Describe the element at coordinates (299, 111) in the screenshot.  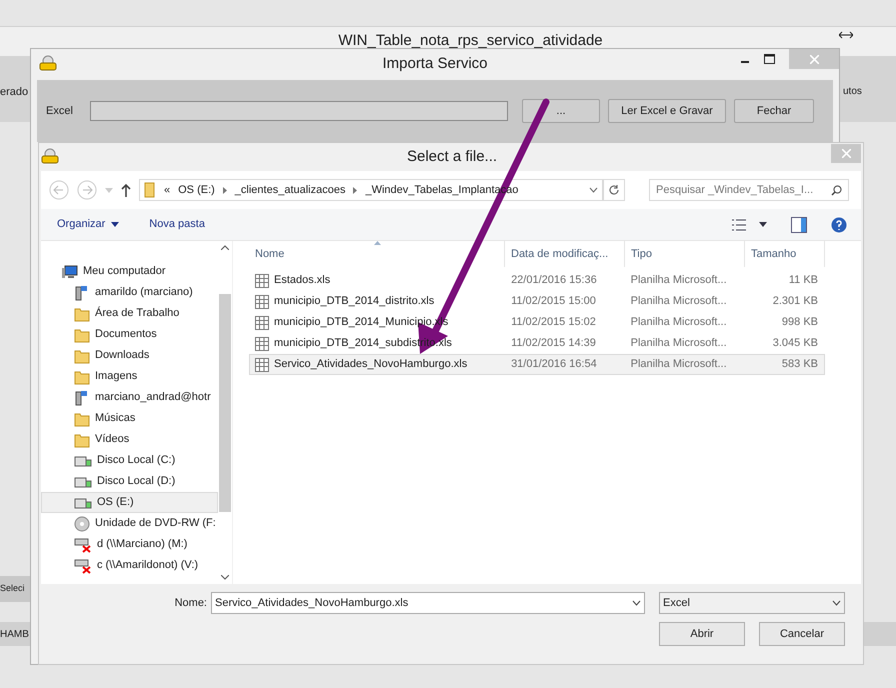
I see `input-field` at that location.